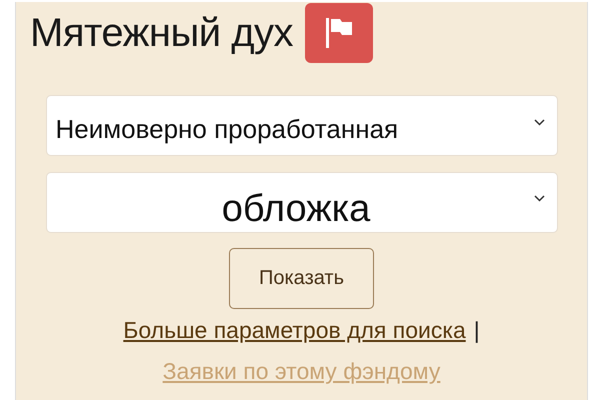 The image size is (600, 400). Describe the element at coordinates (302, 202) in the screenshot. I see `dropdown-select: обложка` at that location.